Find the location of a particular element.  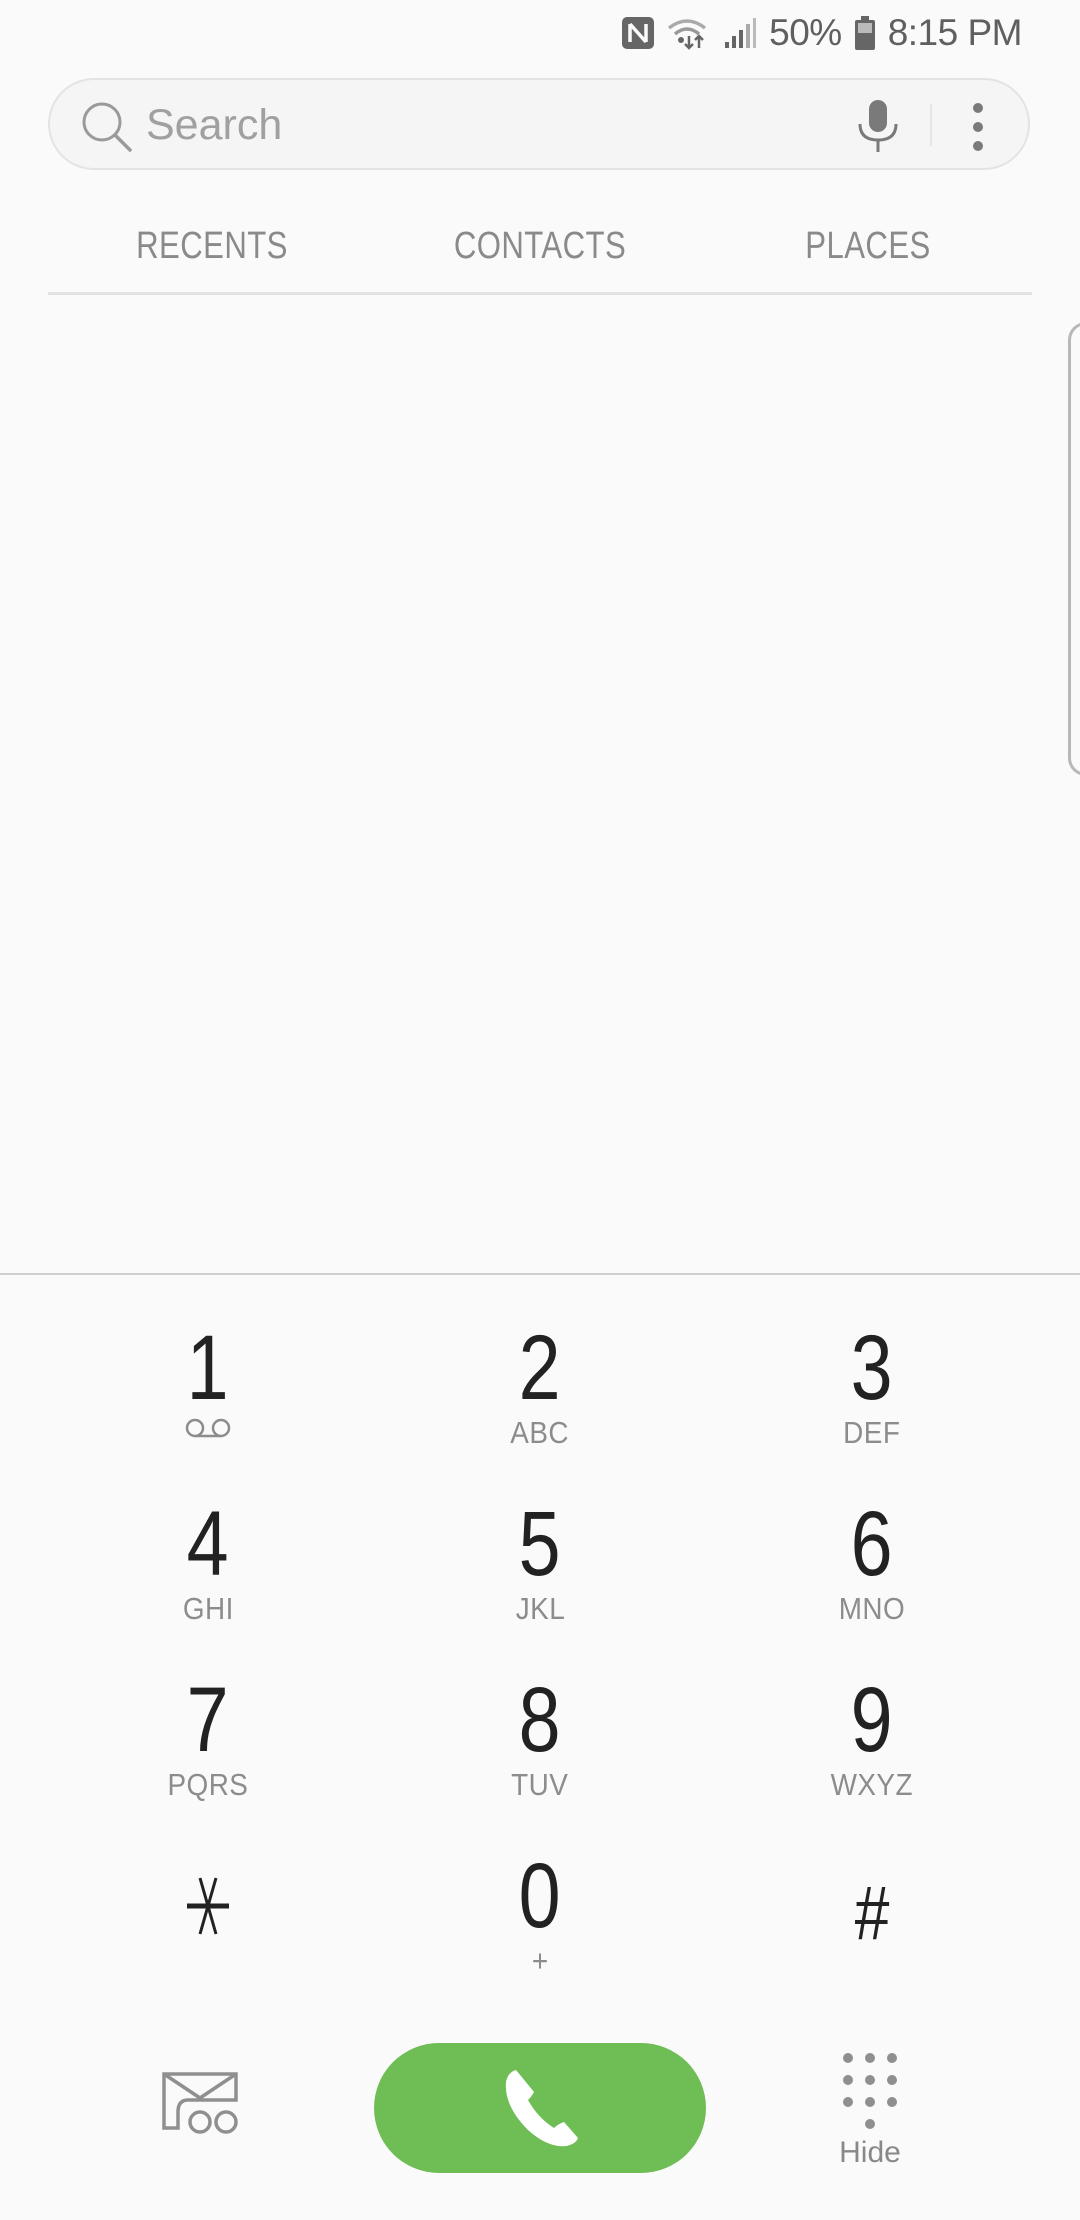

key-digit: 1 is located at coordinates (208, 1368).